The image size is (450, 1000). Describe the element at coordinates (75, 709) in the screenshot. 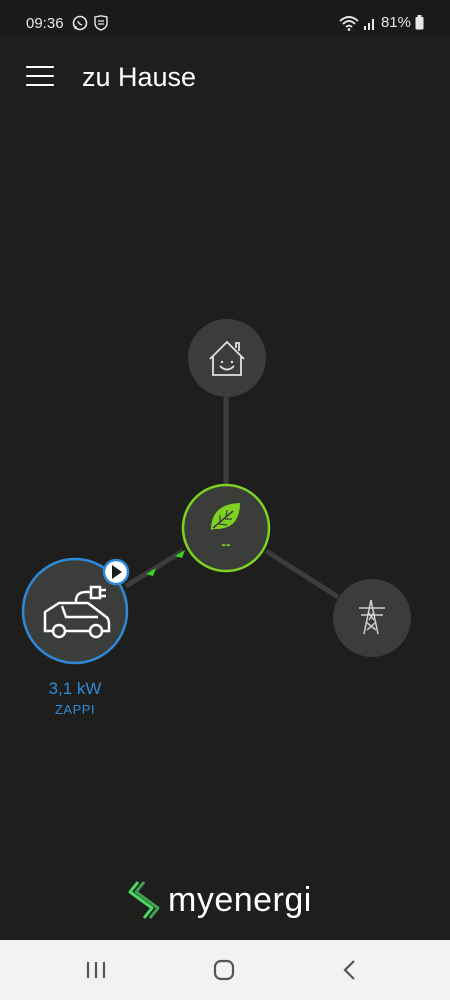

I see `charger-name: ZAPPI` at that location.